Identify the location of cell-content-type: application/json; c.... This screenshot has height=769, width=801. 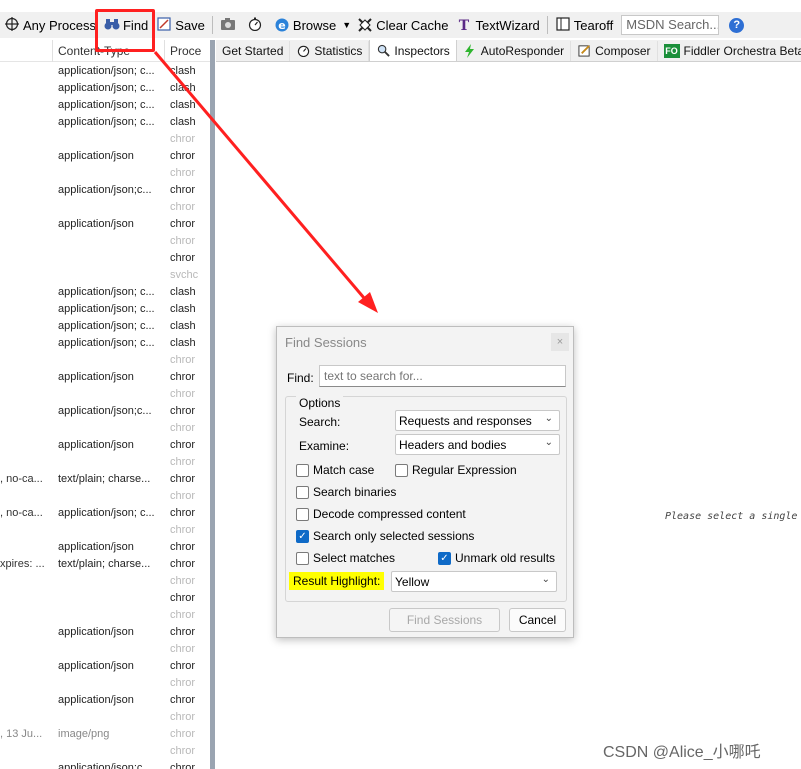
(106, 309).